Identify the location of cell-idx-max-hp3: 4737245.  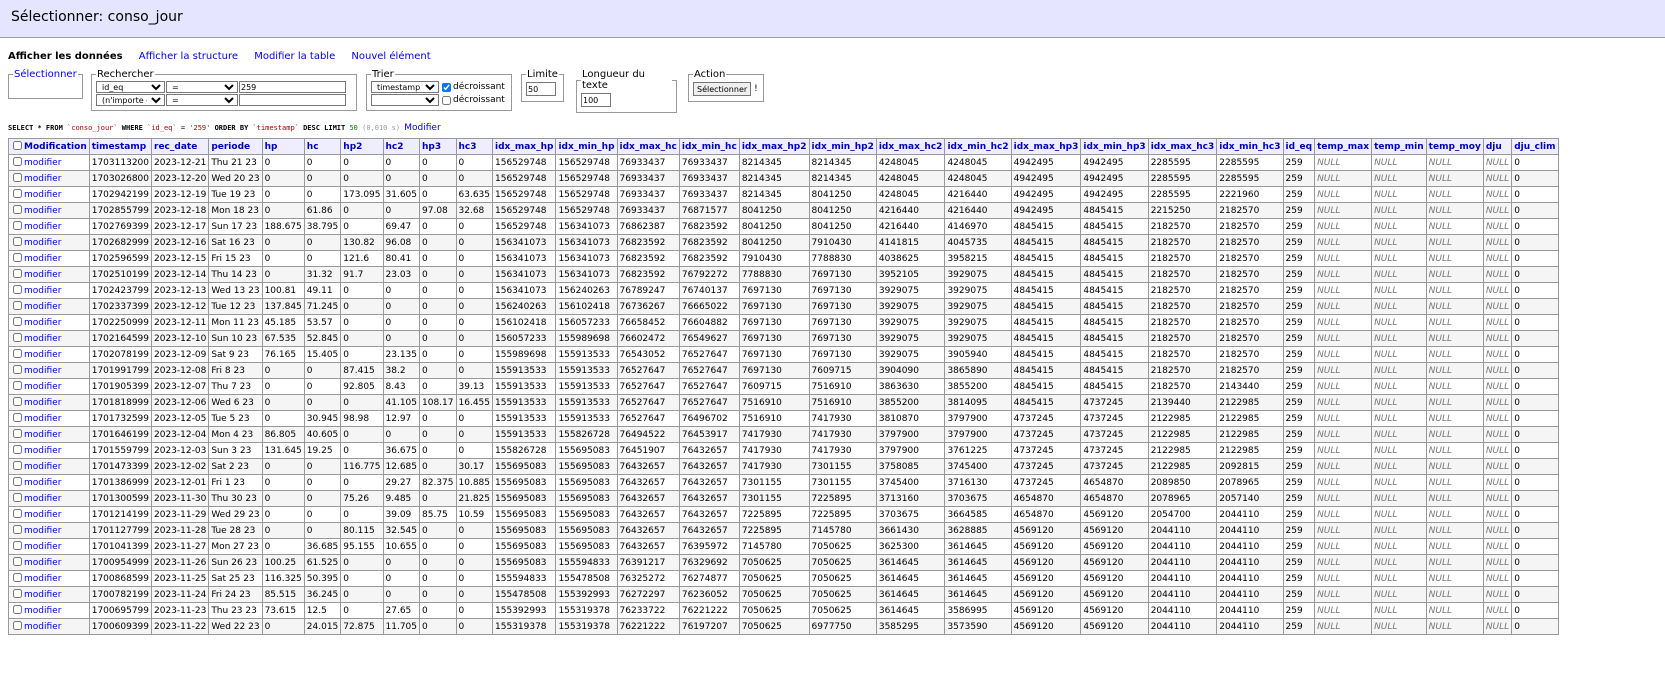
(1046, 434).